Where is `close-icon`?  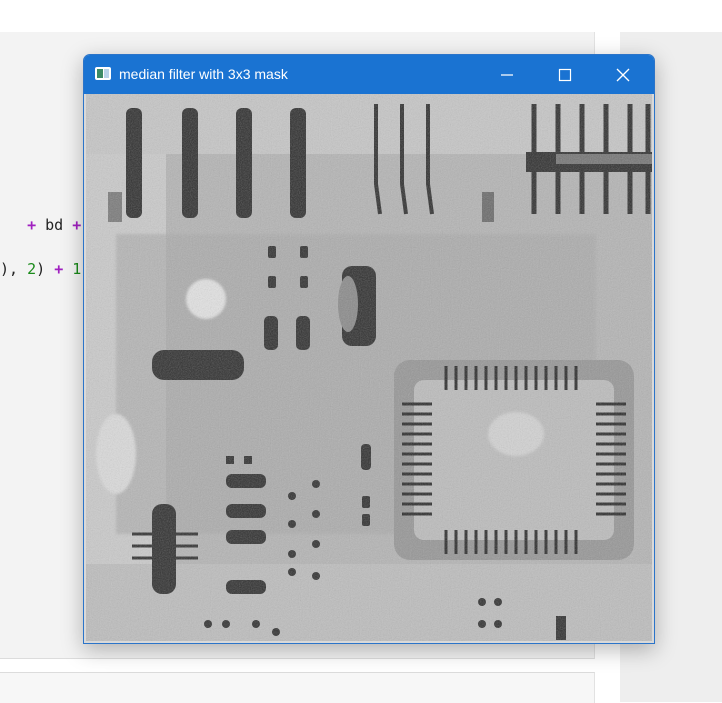 close-icon is located at coordinates (623, 74).